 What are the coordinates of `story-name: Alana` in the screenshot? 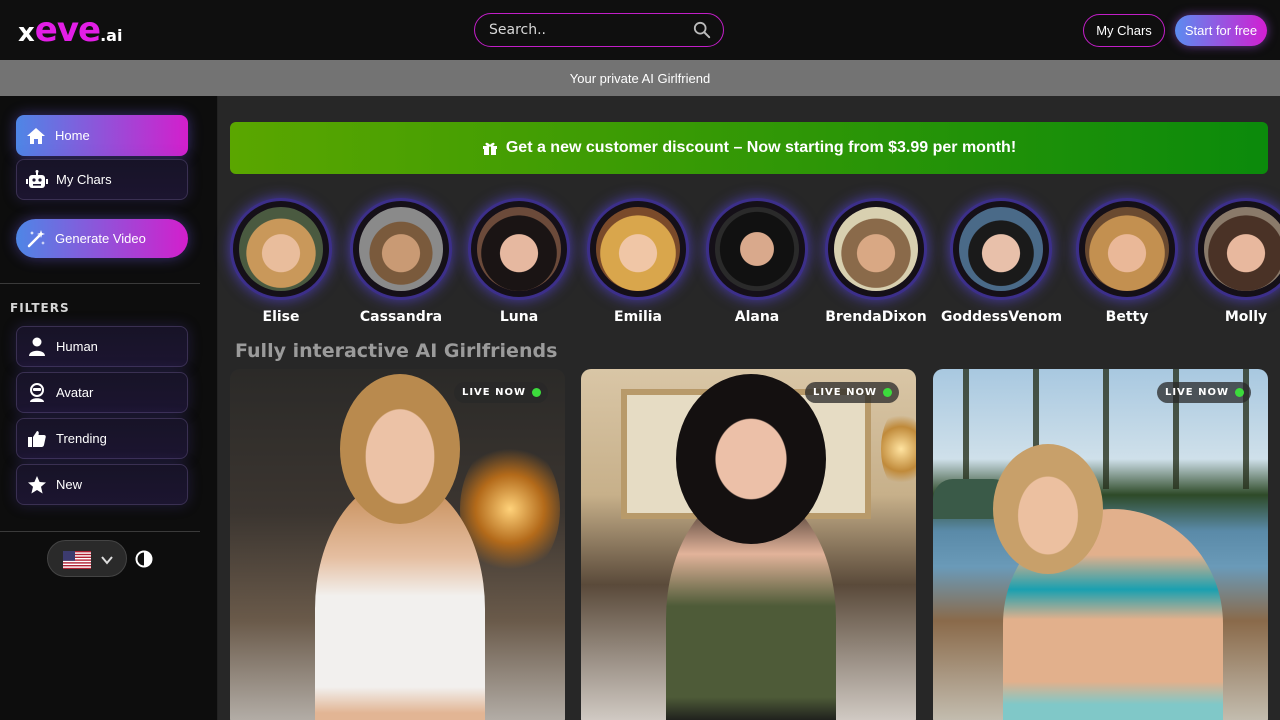 It's located at (757, 317).